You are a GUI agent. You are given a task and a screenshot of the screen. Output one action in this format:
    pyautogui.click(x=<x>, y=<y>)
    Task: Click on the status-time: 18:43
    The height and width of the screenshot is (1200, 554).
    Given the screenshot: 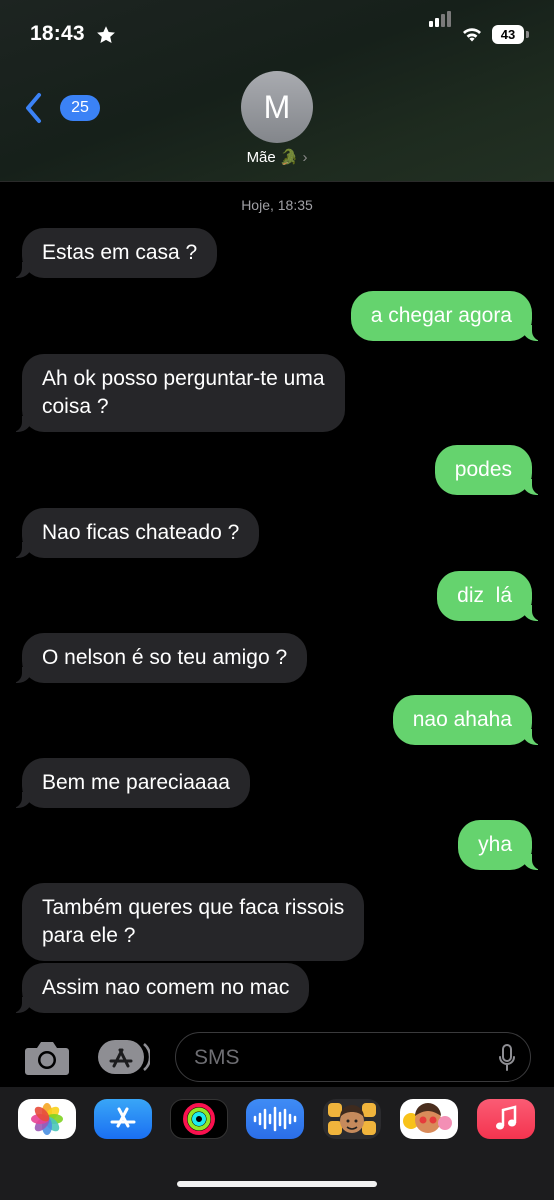 What is the action you would take?
    pyautogui.click(x=57, y=33)
    